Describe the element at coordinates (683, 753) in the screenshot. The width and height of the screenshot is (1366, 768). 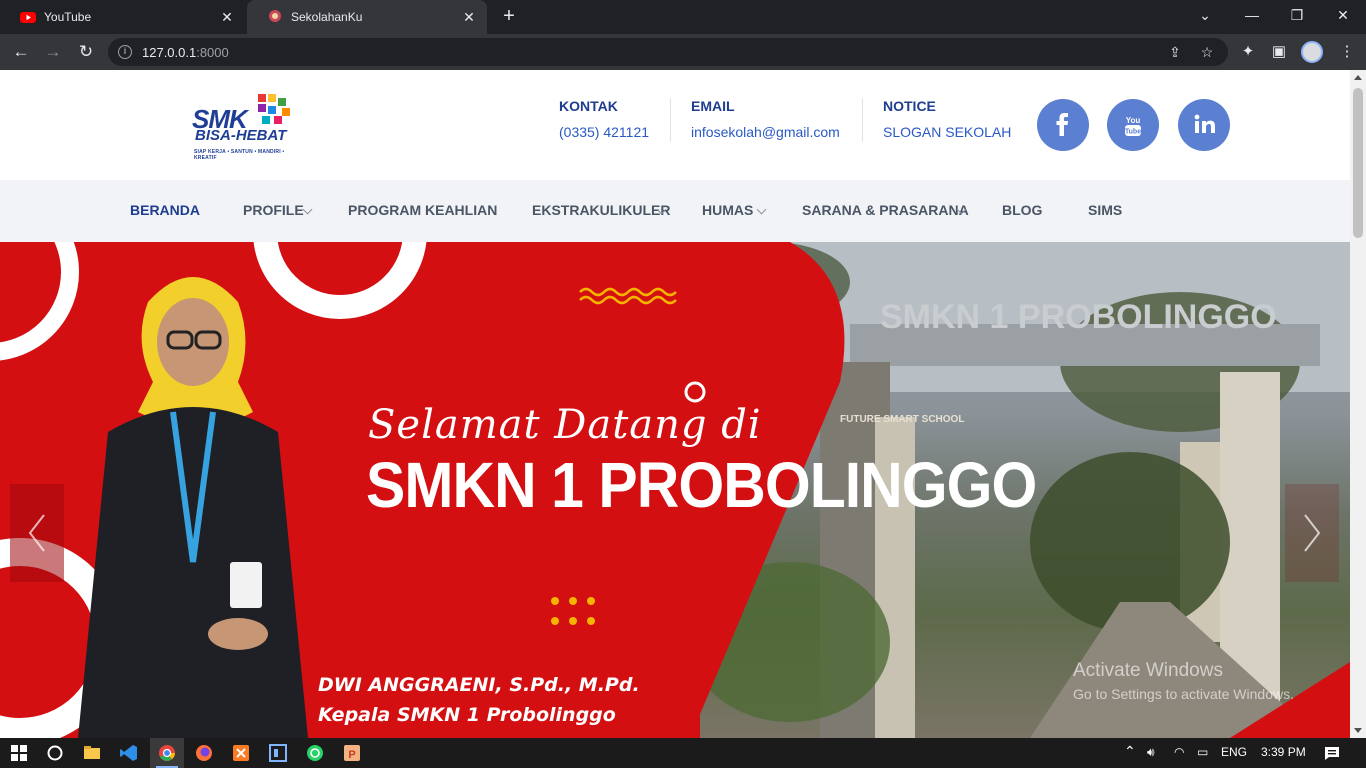
I see `windows-taskbar: P ⌃ 🔊︎ ◠ ▭ ENG 3:39 PM` at that location.